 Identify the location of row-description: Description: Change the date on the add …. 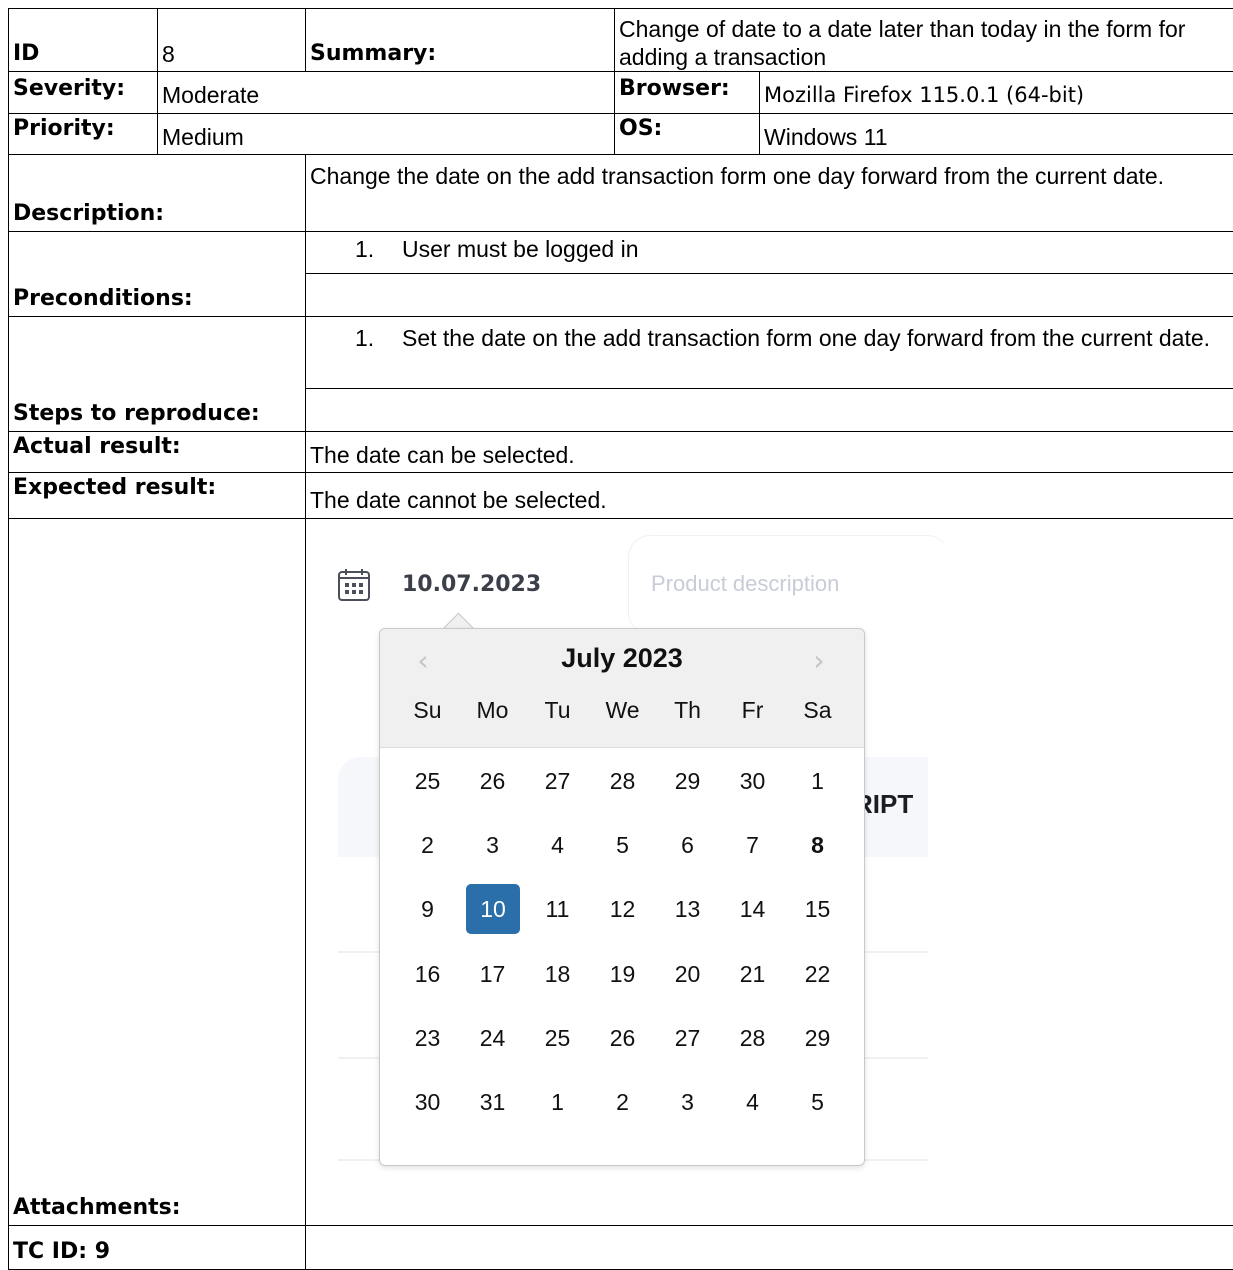
(621, 193).